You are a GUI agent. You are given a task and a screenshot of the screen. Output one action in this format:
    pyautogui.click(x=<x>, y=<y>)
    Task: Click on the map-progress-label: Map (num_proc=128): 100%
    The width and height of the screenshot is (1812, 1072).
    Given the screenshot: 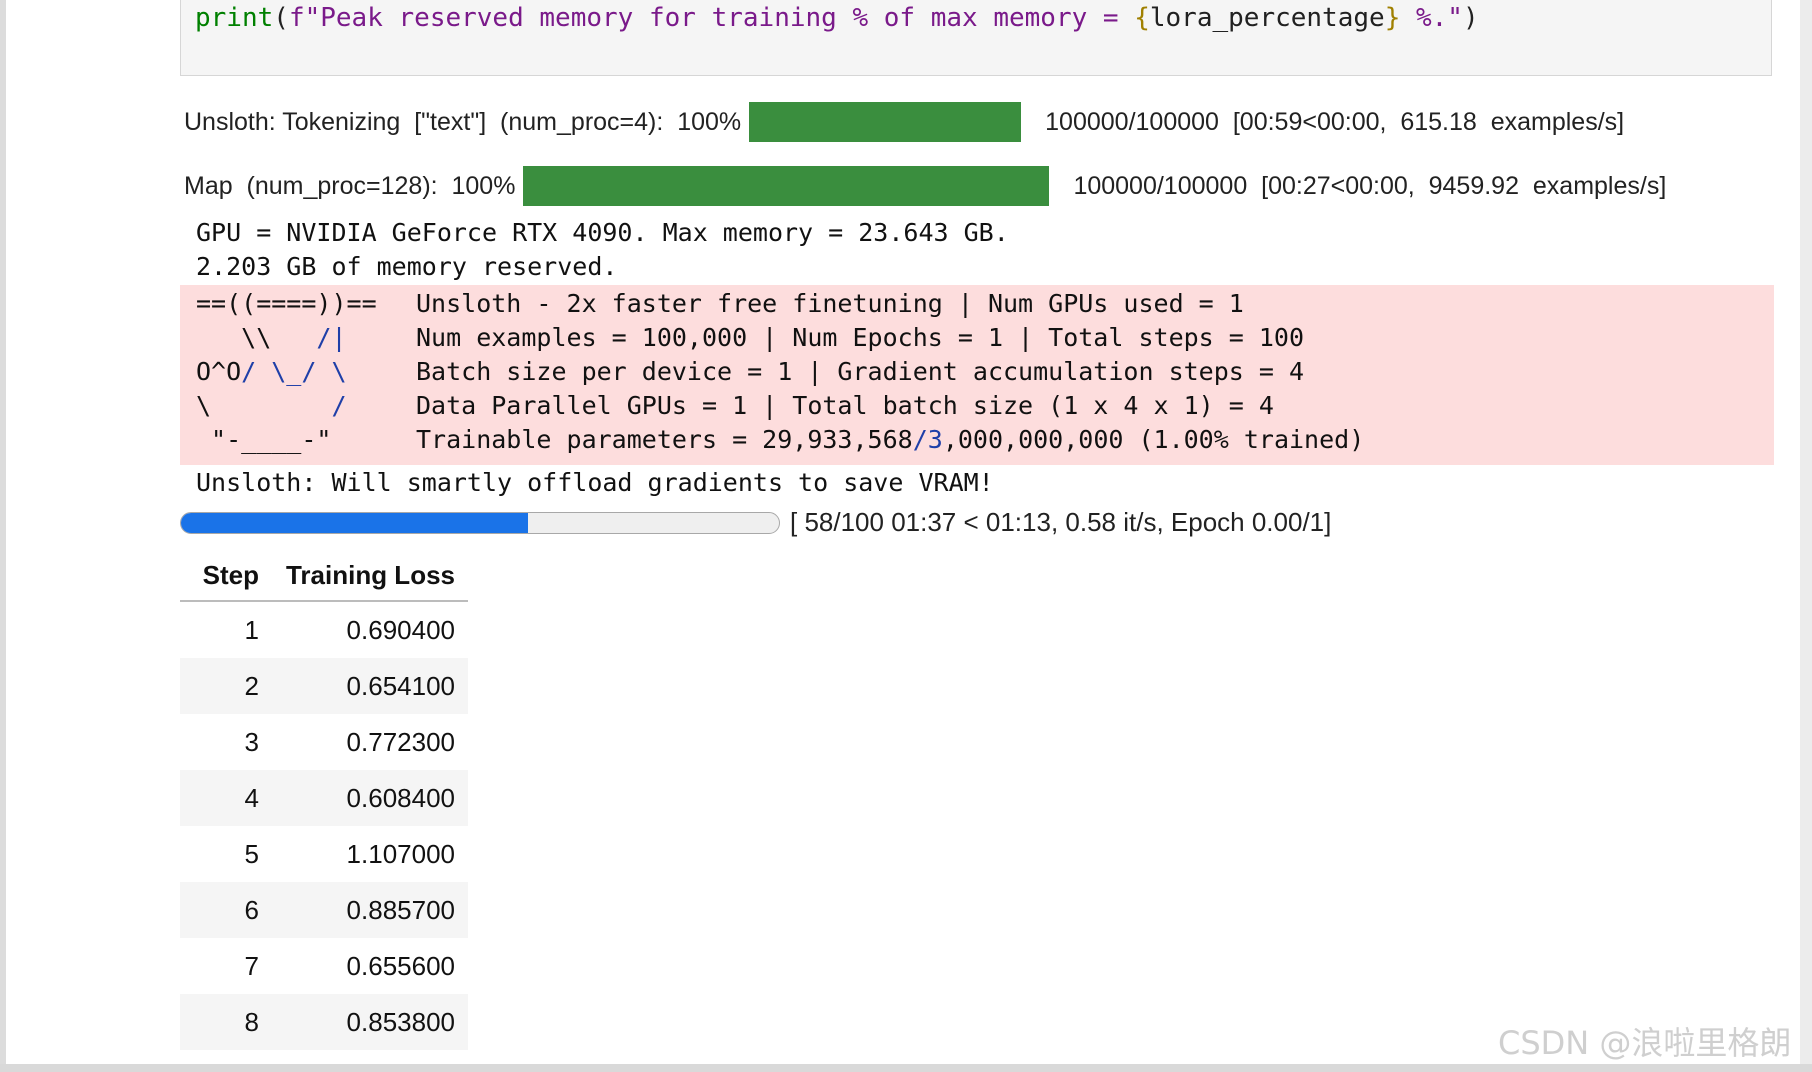 What is the action you would take?
    pyautogui.click(x=350, y=185)
    